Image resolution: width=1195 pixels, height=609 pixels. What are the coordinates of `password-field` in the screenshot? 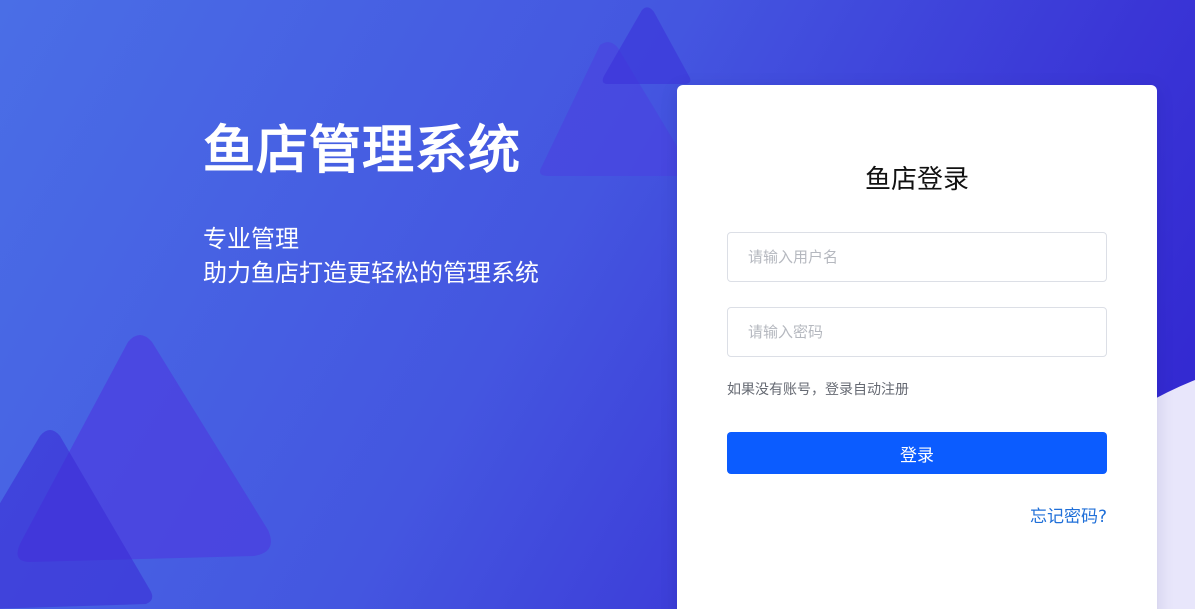 It's located at (917, 332).